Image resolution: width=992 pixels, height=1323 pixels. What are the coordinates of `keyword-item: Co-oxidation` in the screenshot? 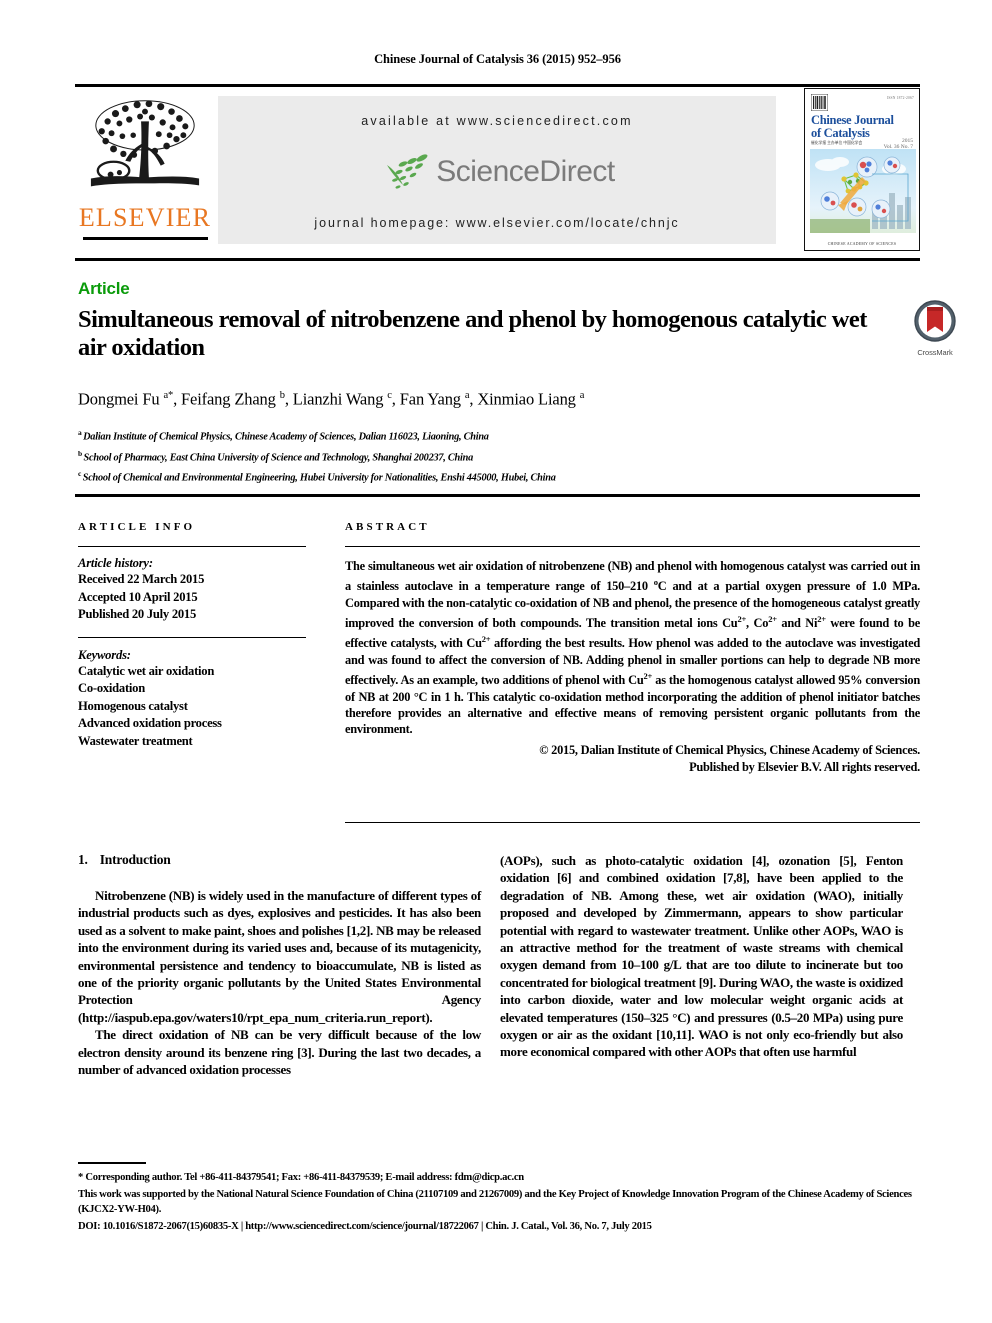 It's located at (111, 688).